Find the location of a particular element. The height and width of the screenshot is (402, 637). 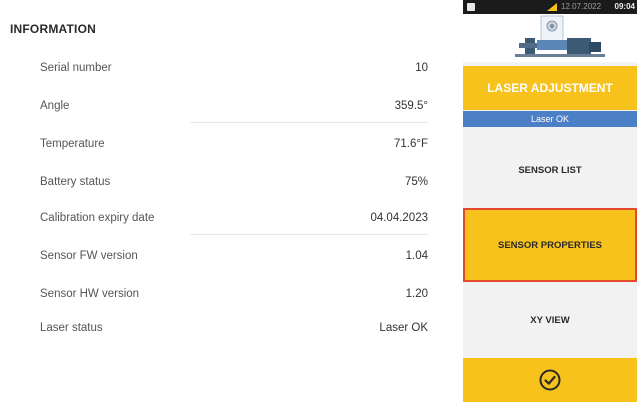

sensor-properties-button: SENSOR PROPERTIES is located at coordinates (550, 245).